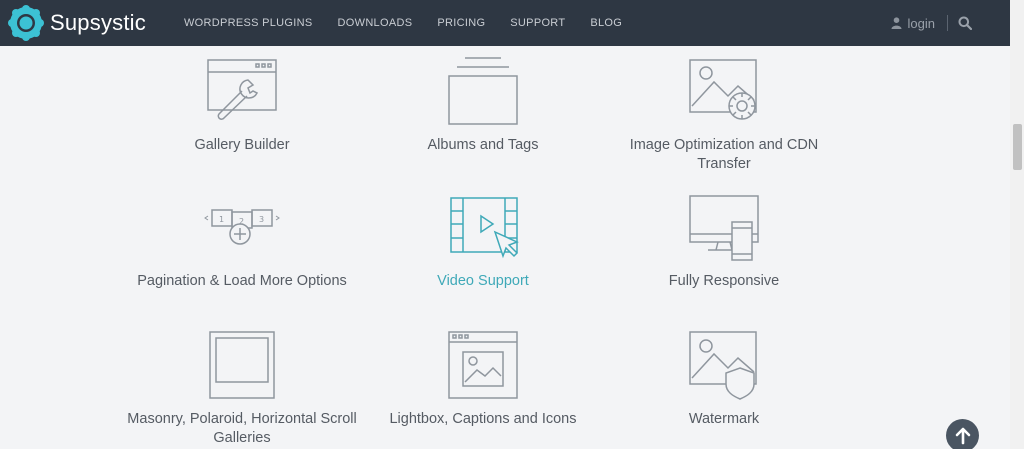  I want to click on nav-support: SUPPORT, so click(537, 23).